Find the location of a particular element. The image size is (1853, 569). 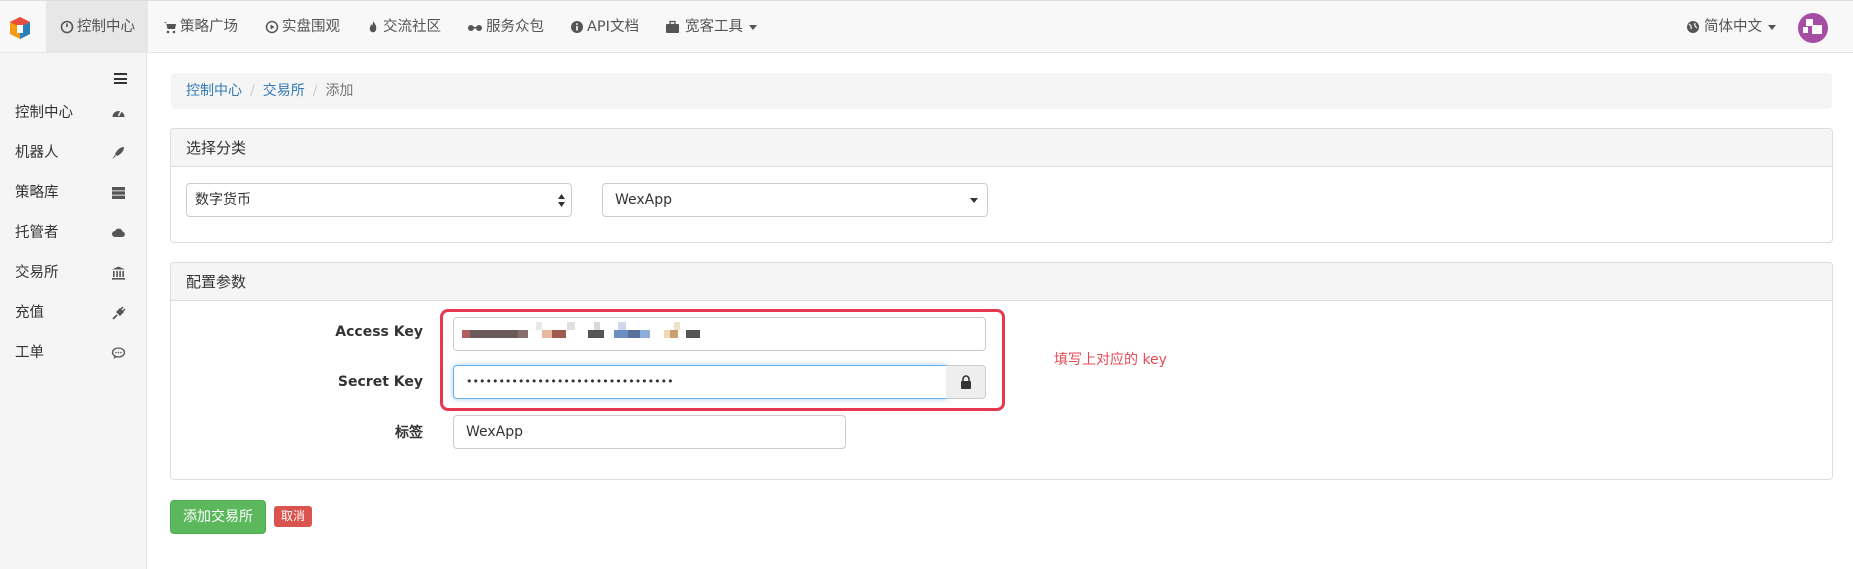

nav-crowdsourcing: 服务众包 is located at coordinates (505, 27).